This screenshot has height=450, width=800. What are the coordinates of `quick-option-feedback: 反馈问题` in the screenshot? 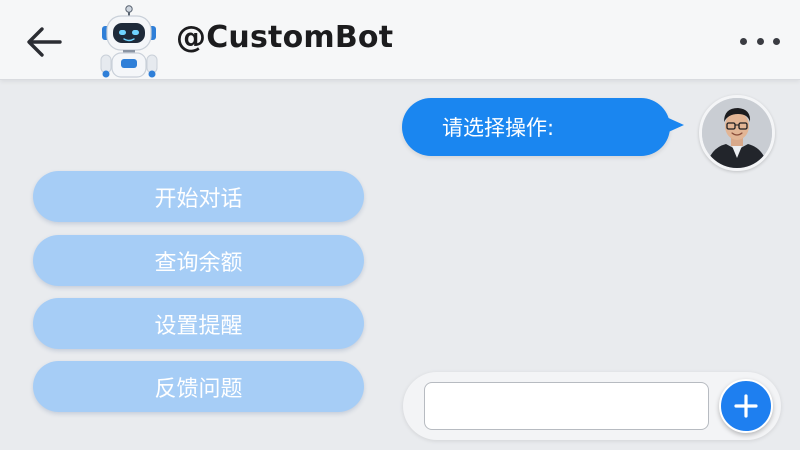 It's located at (198, 386).